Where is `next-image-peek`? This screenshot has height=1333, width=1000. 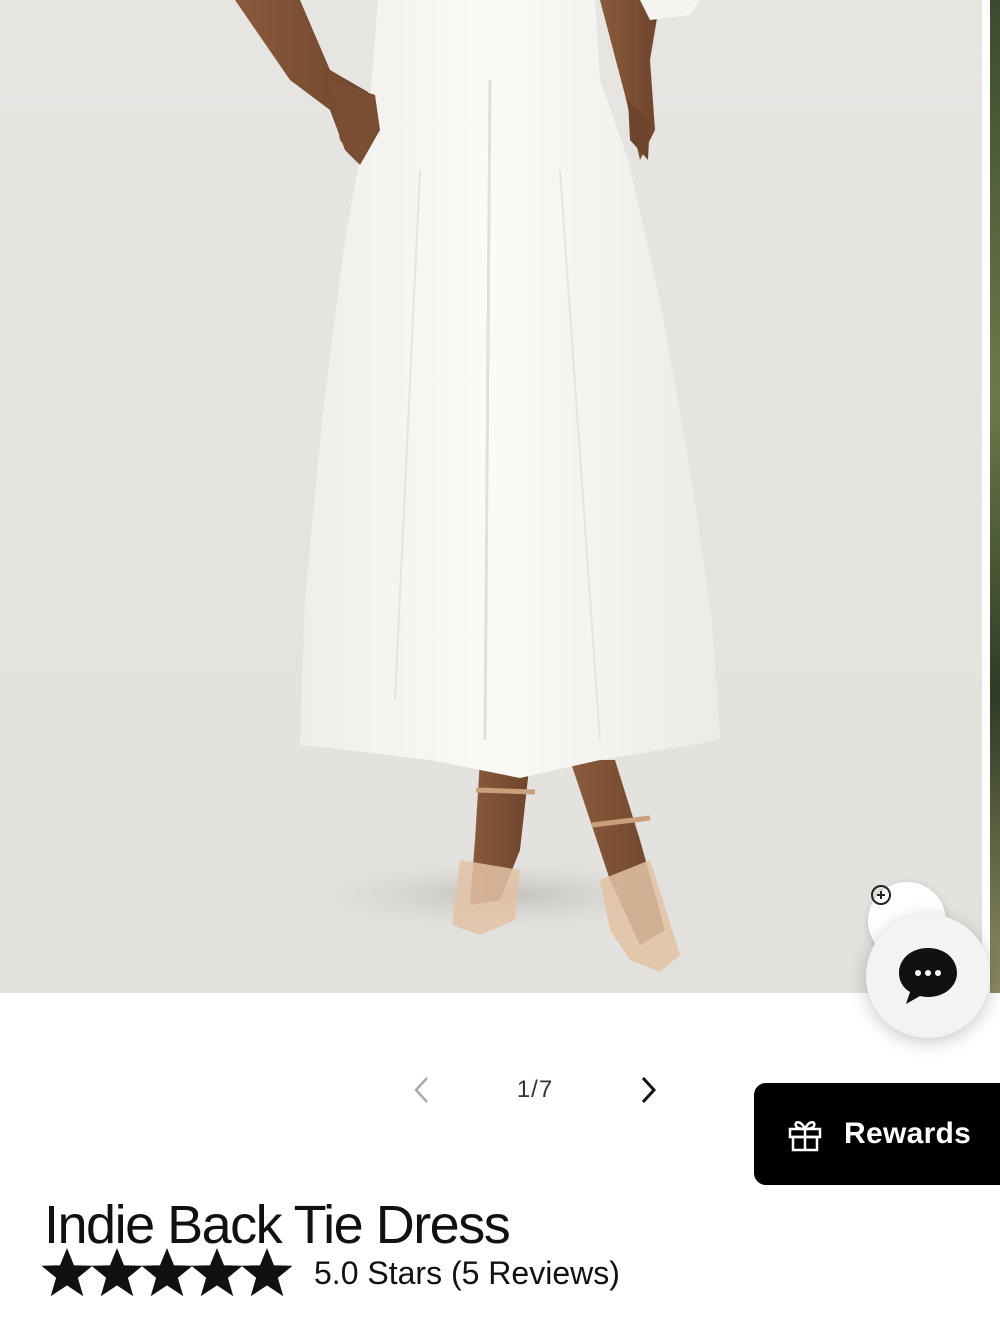 next-image-peek is located at coordinates (995, 496).